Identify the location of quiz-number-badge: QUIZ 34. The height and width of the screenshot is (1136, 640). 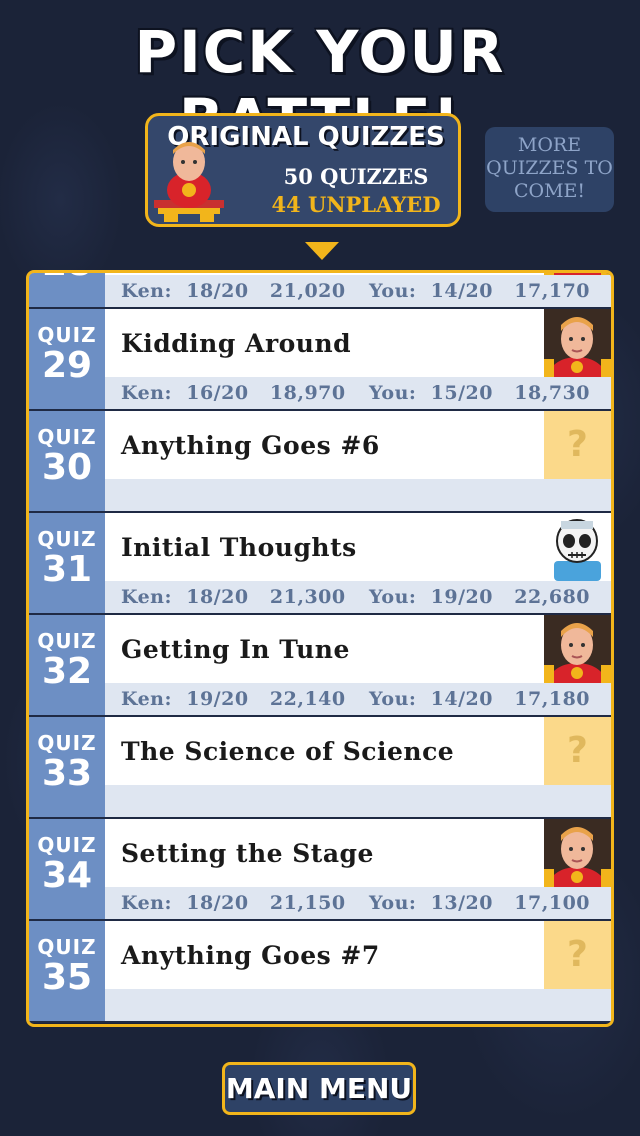
(67, 869).